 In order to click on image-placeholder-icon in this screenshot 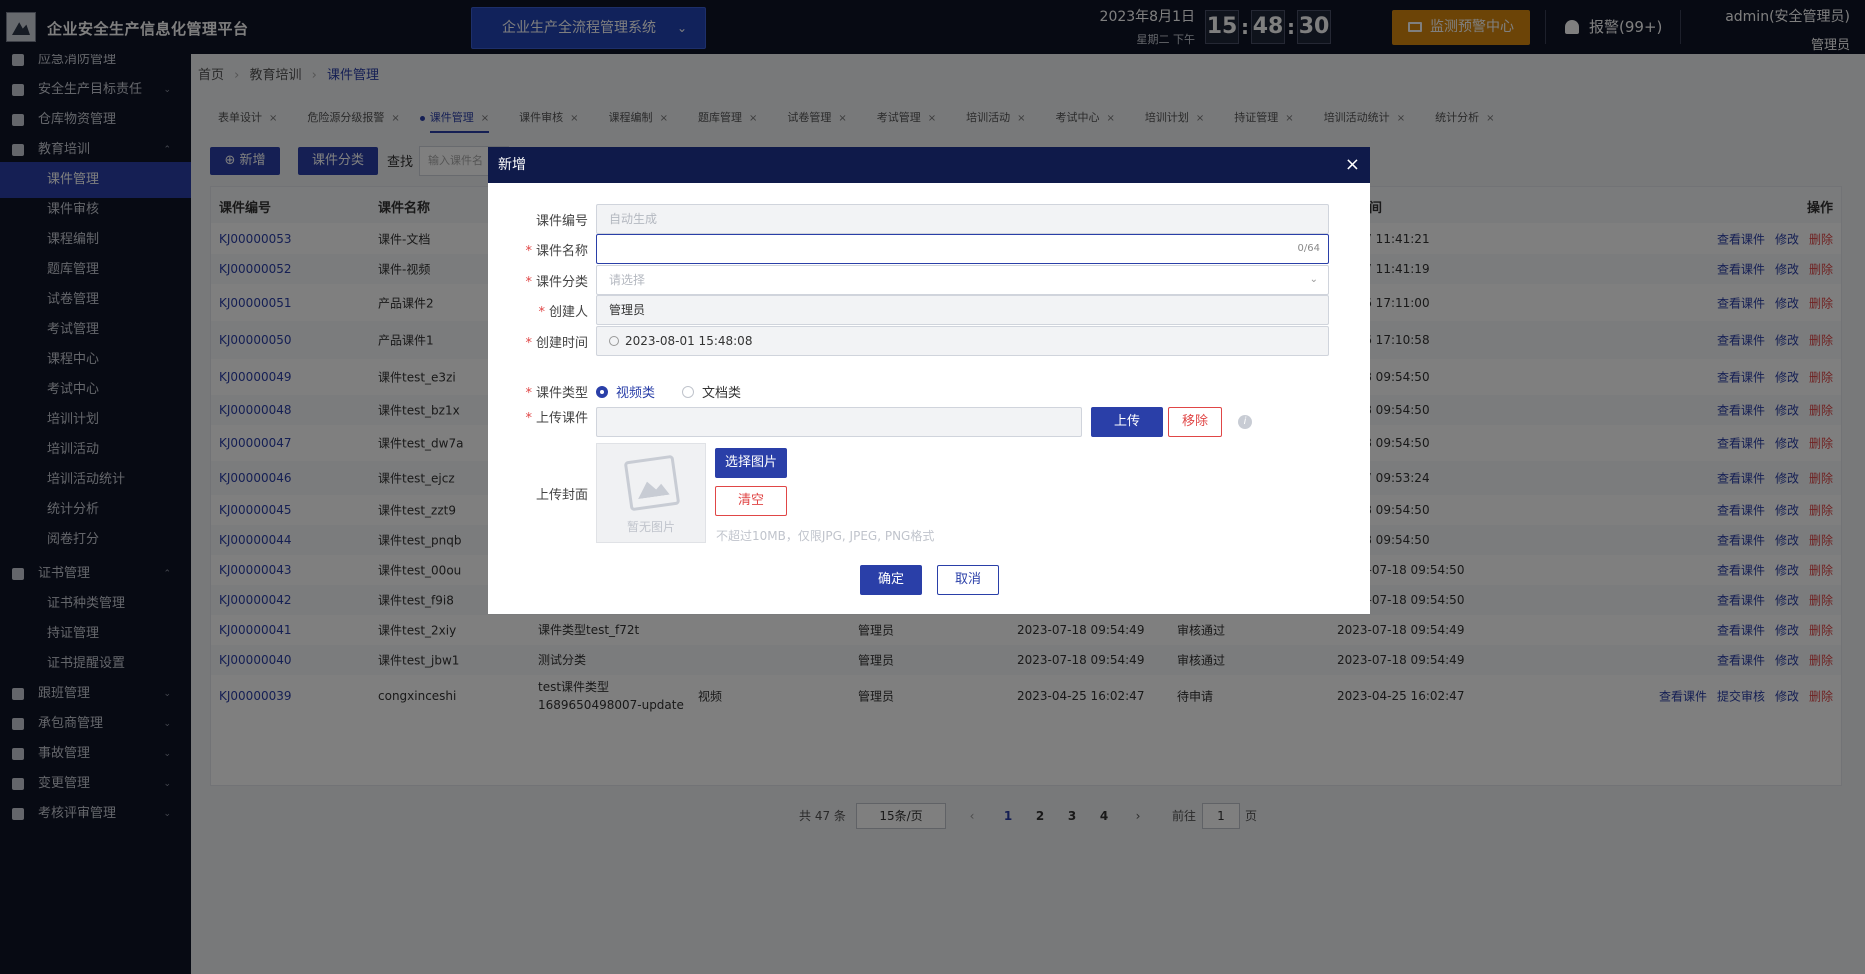, I will do `click(652, 483)`.